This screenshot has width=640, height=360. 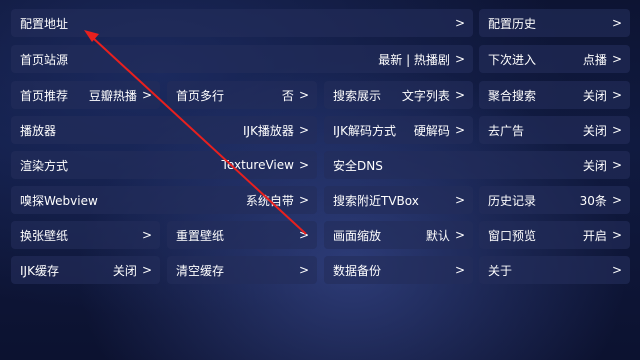 What do you see at coordinates (164, 165) in the screenshot?
I see `setting-render-mode: 渲染方式 TextureView >` at bounding box center [164, 165].